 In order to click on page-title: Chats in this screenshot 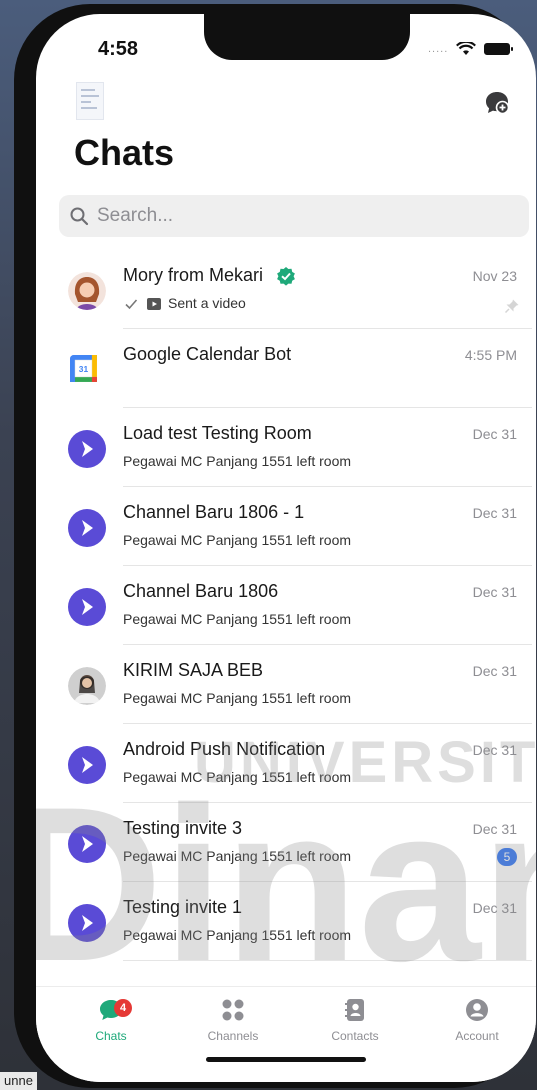, I will do `click(124, 152)`.